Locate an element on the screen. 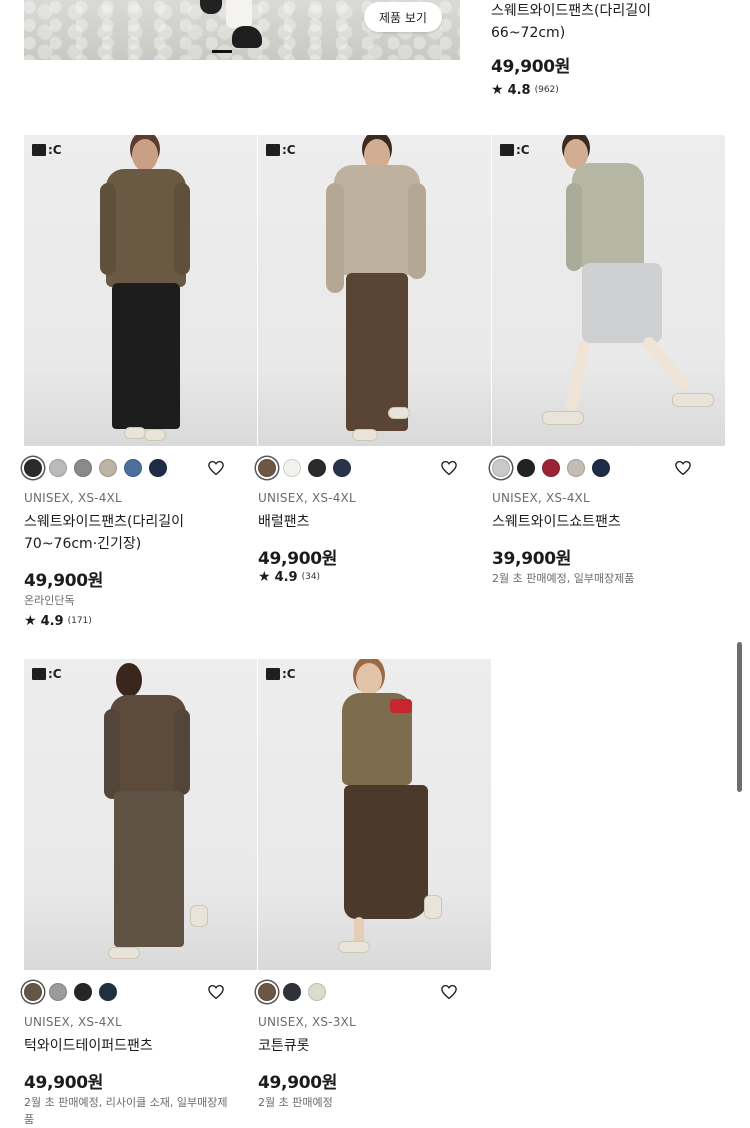  product-name: 코튼큐롯 is located at coordinates (363, 1046).